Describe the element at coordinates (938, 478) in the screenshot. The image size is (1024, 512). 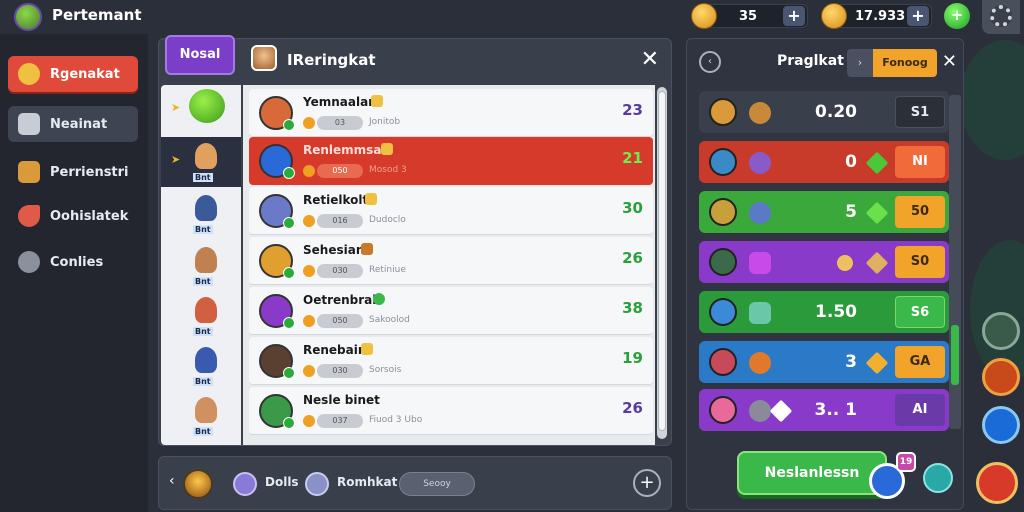
I see `chat-icon` at that location.